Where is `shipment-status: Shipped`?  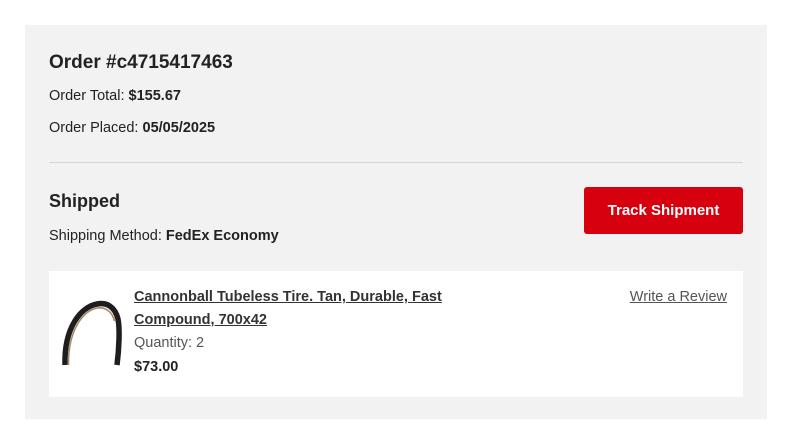
shipment-status: Shipped is located at coordinates (84, 201).